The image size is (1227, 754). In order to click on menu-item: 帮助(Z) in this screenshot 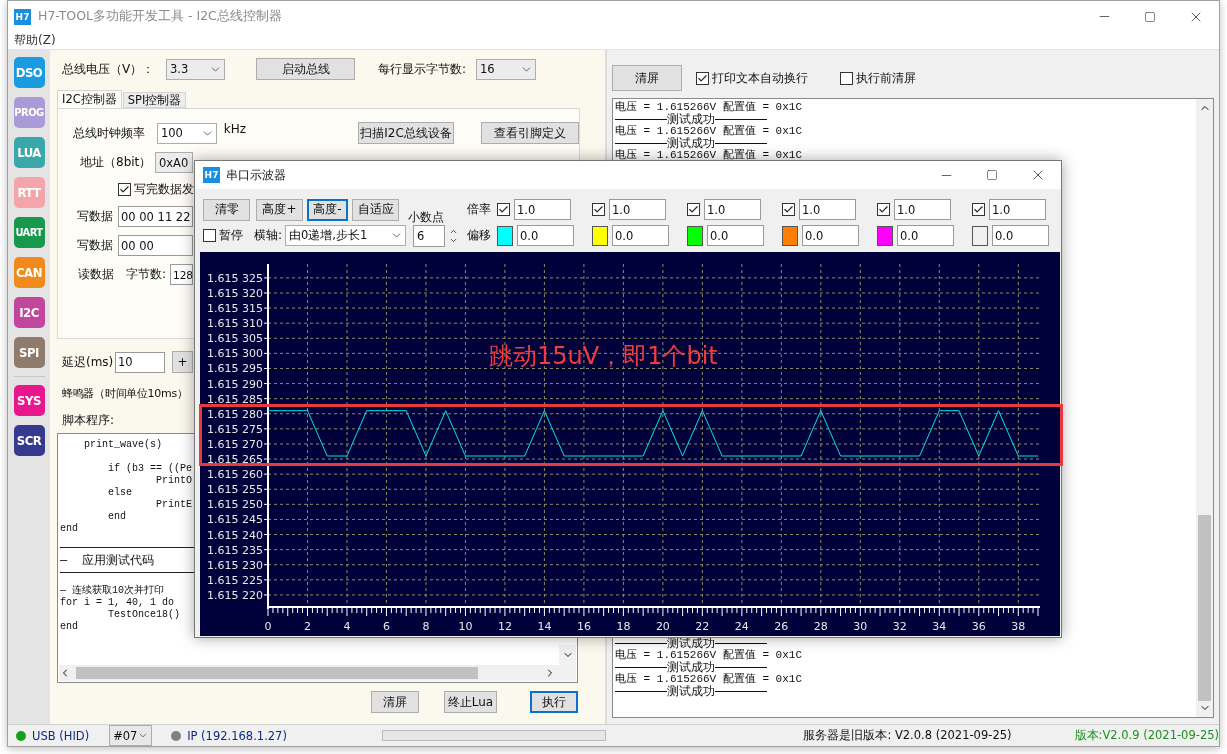, I will do `click(35, 40)`.